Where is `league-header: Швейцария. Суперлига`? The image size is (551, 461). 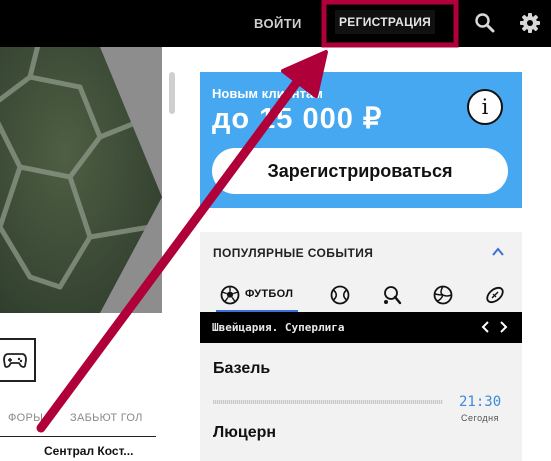 league-header: Швейцария. Суперлига is located at coordinates (361, 327).